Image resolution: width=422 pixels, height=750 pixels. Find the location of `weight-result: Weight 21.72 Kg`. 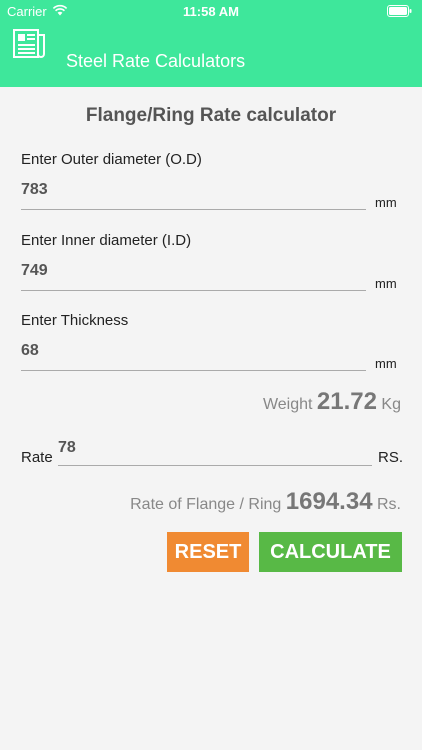

weight-result: Weight 21.72 Kg is located at coordinates (332, 402).